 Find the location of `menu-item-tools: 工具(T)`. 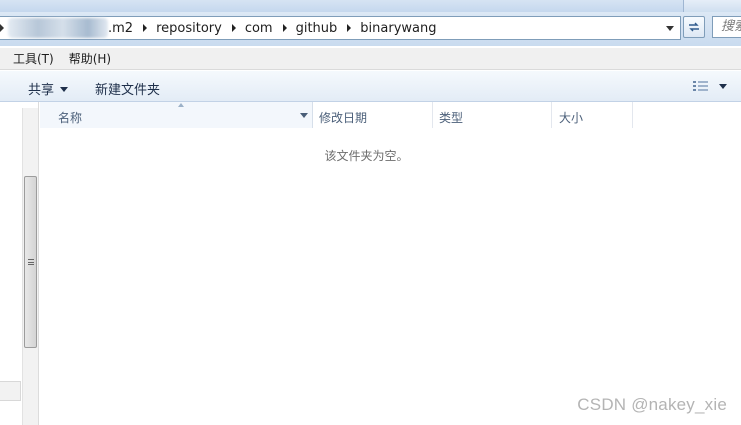

menu-item-tools: 工具(T) is located at coordinates (33, 58).